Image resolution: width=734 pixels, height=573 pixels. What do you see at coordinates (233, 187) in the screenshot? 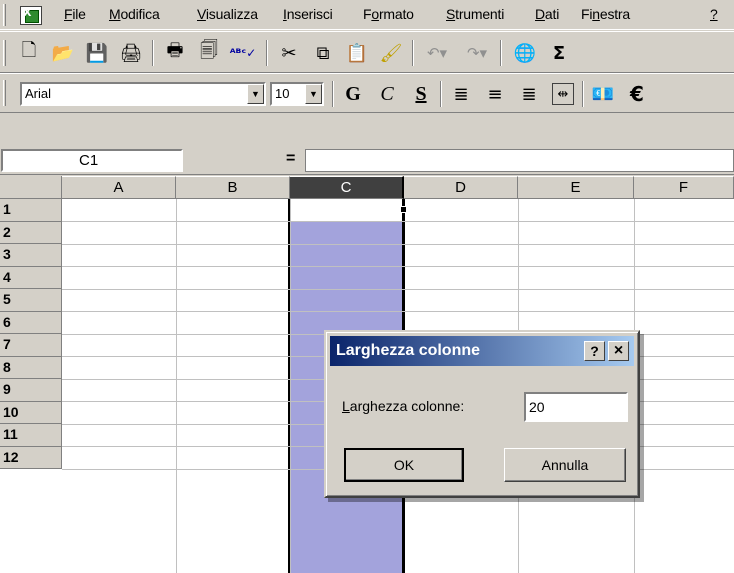
I see `column-header-b: B` at bounding box center [233, 187].